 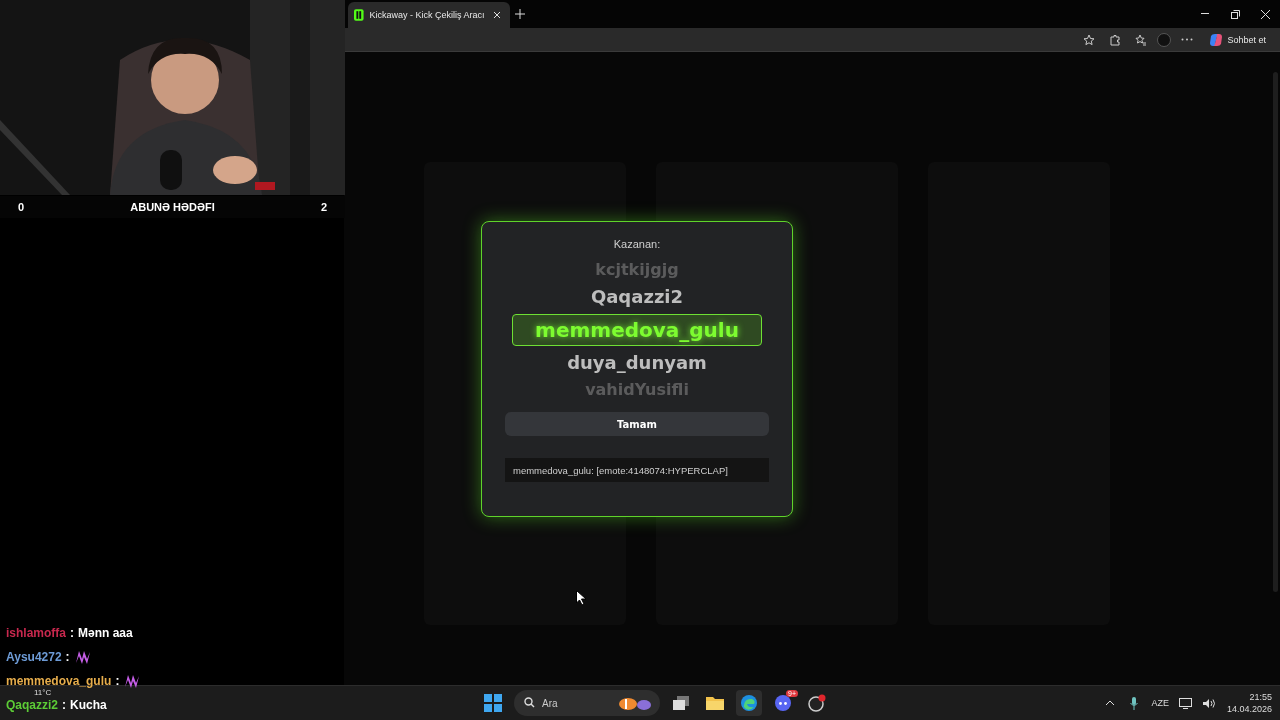 What do you see at coordinates (59, 681) in the screenshot?
I see `chat-username: memmedova_gulu` at bounding box center [59, 681].